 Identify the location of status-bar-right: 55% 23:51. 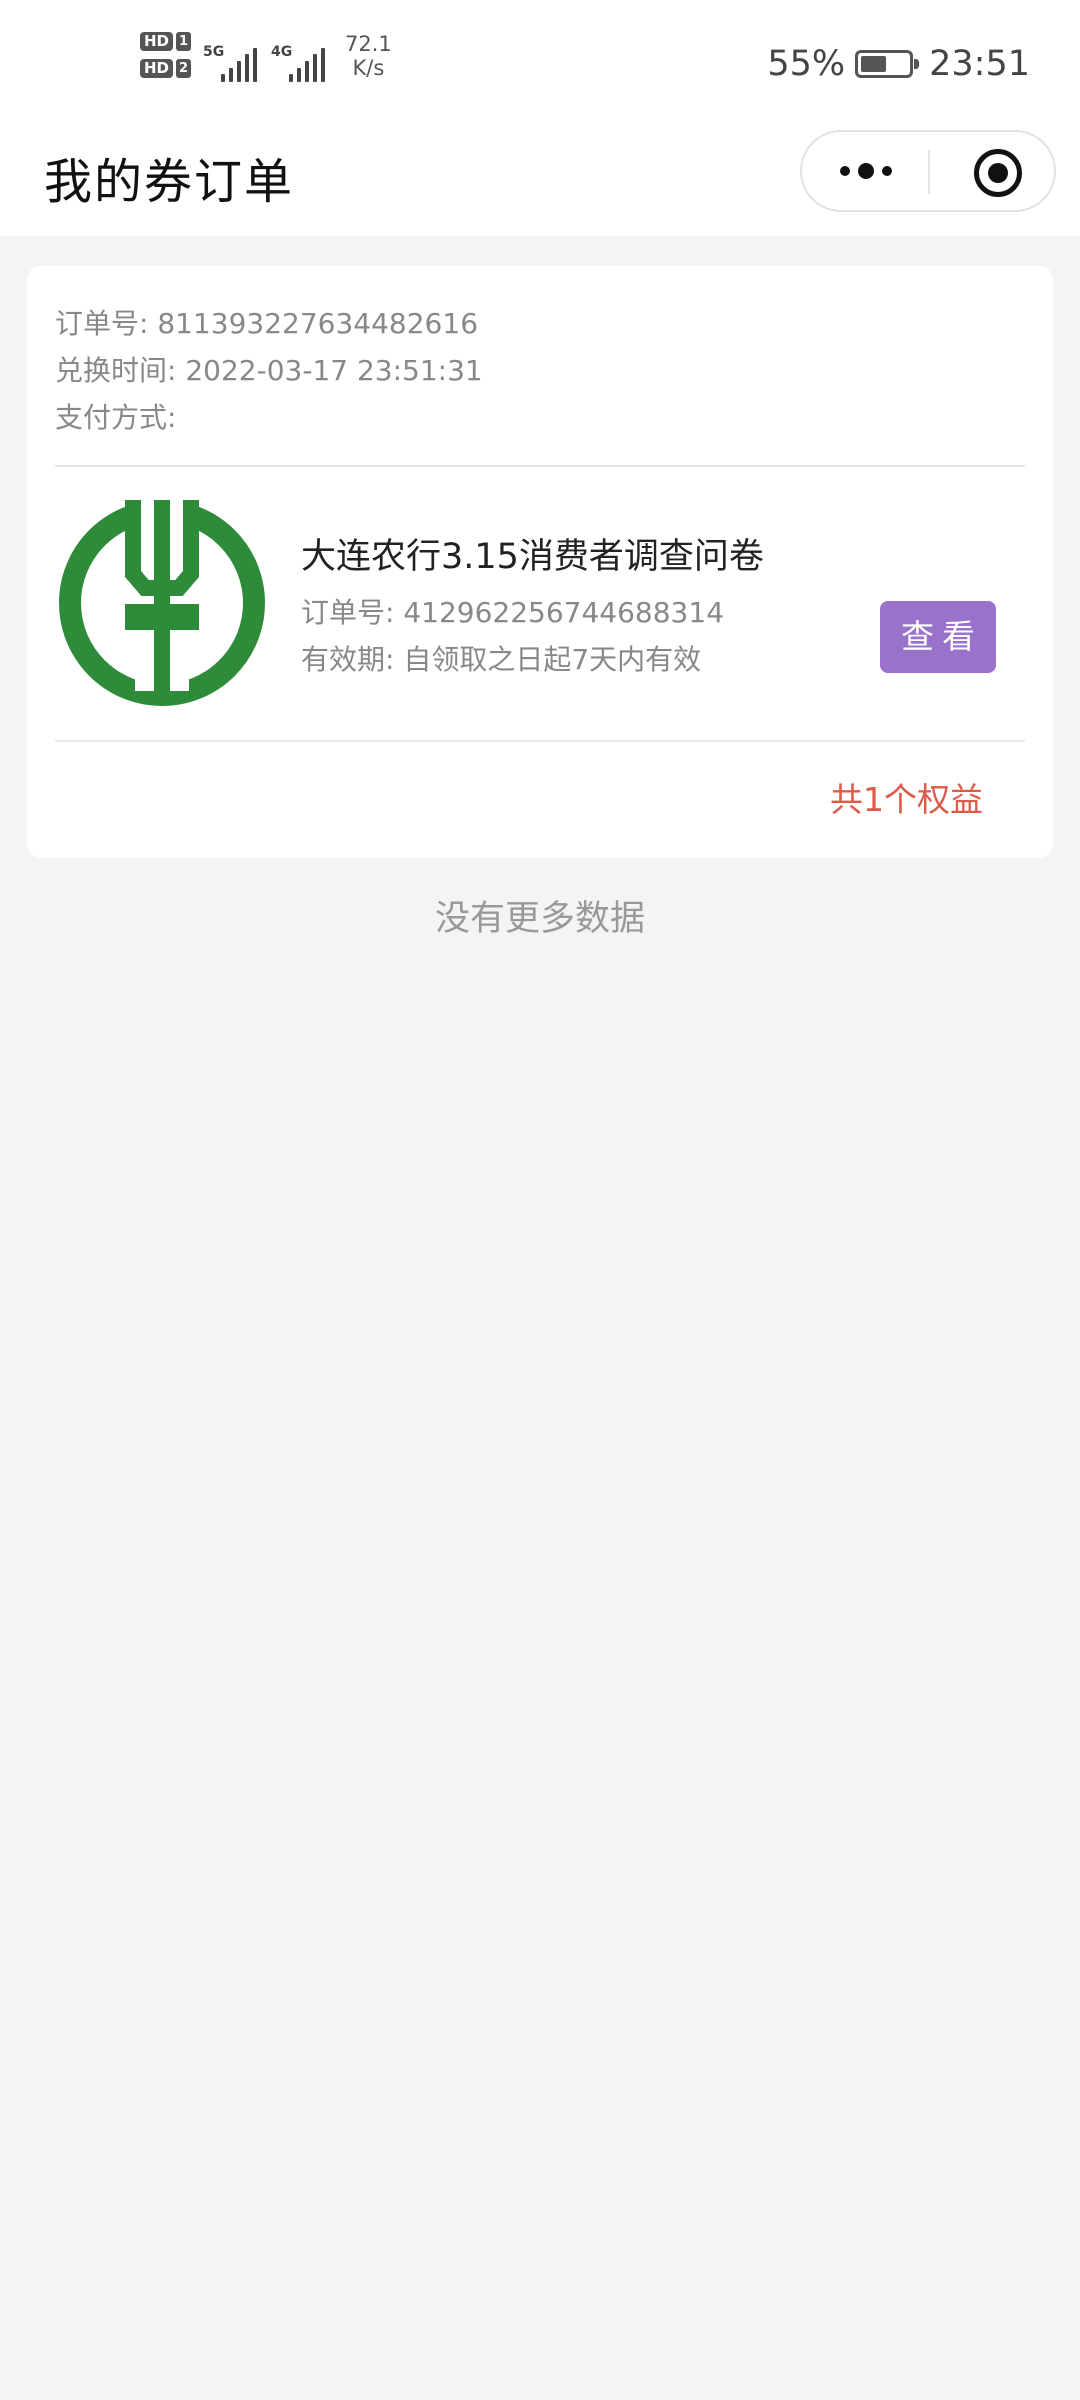
(898, 64).